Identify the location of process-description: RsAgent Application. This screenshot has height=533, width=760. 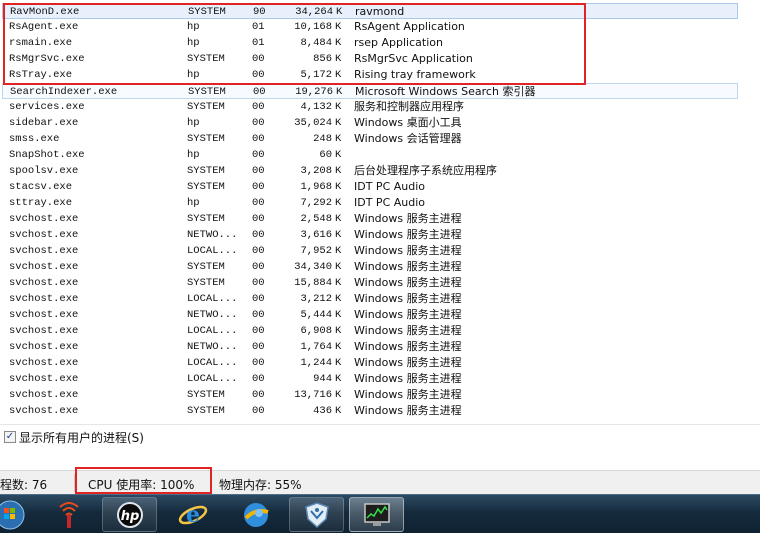
(409, 26).